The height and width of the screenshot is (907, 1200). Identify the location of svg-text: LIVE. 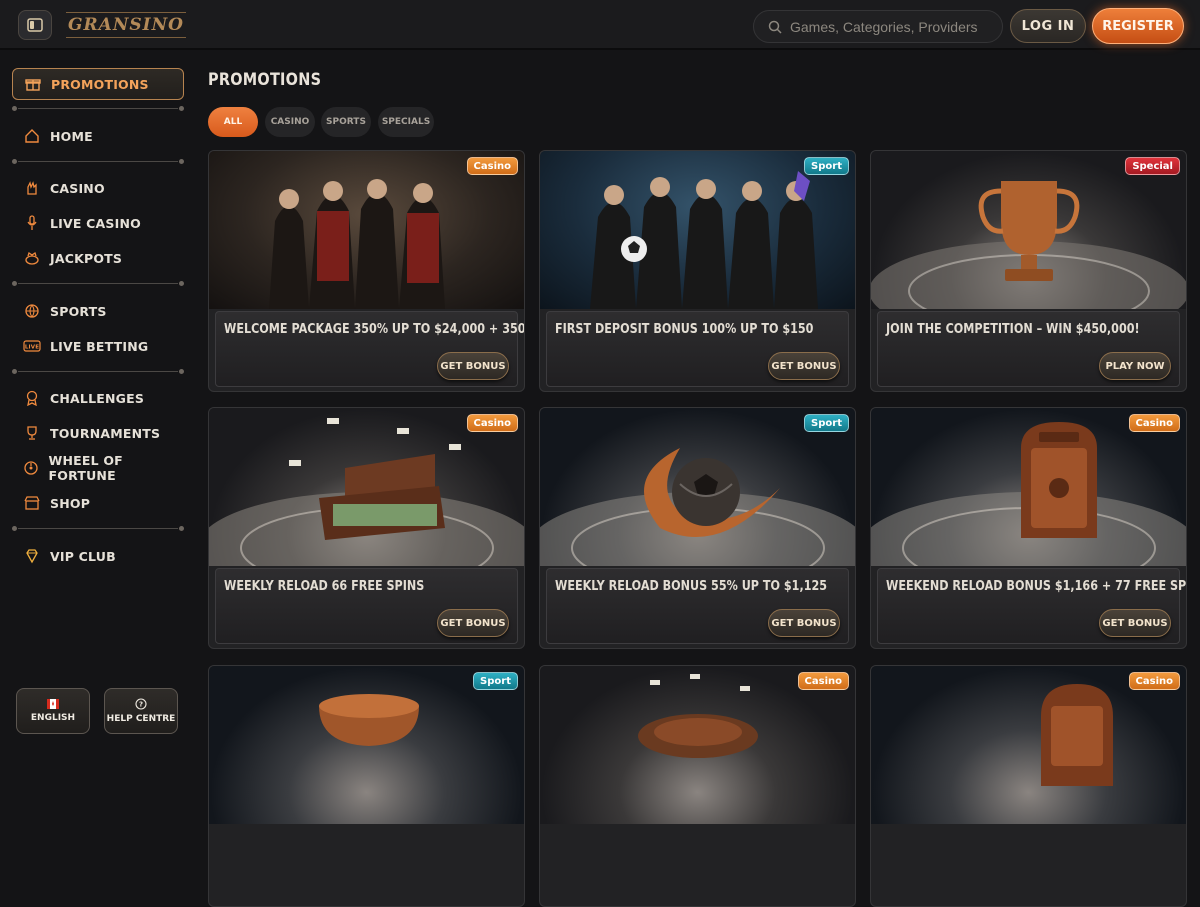
(32, 348).